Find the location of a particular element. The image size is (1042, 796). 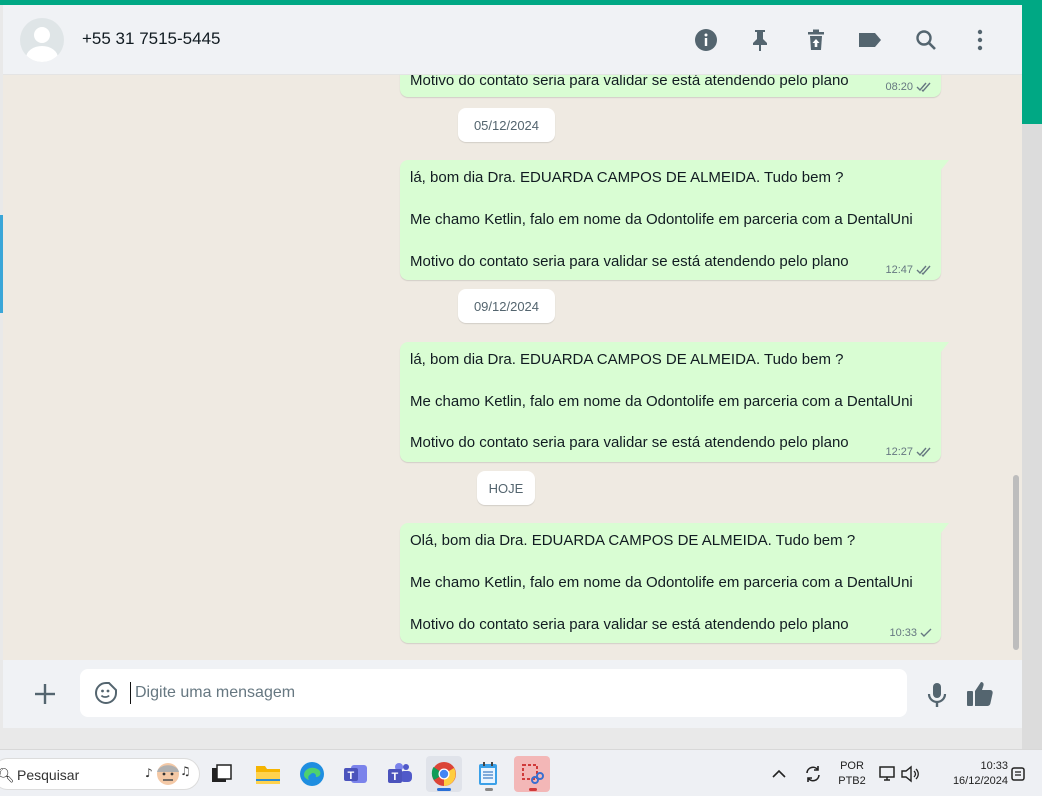

single-check-icon is located at coordinates (926, 632).